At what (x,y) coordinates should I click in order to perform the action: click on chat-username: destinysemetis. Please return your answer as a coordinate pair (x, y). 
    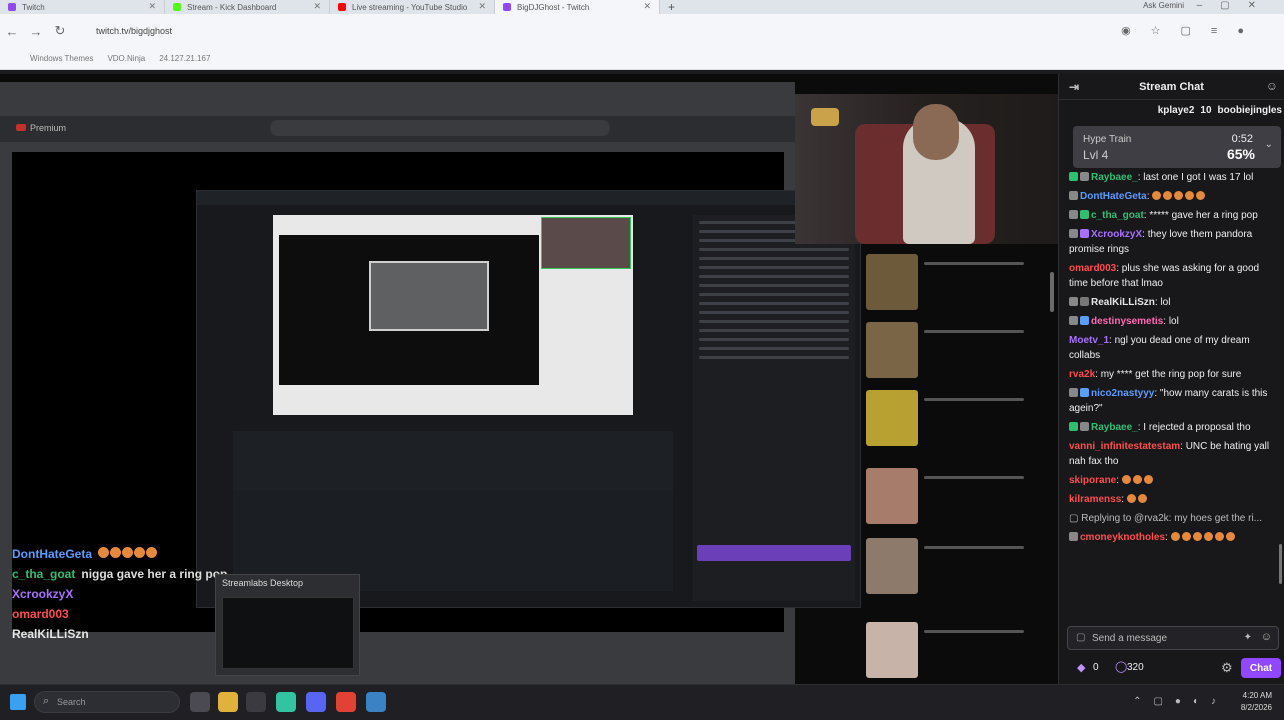
    Looking at the image, I should click on (1127, 321).